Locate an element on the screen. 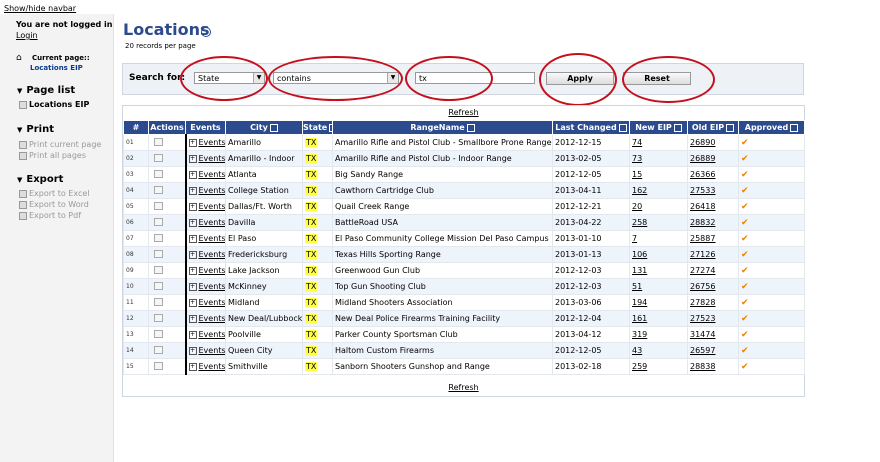 The width and height of the screenshot is (880, 462). old-eip-link: 28832 is located at coordinates (702, 222).